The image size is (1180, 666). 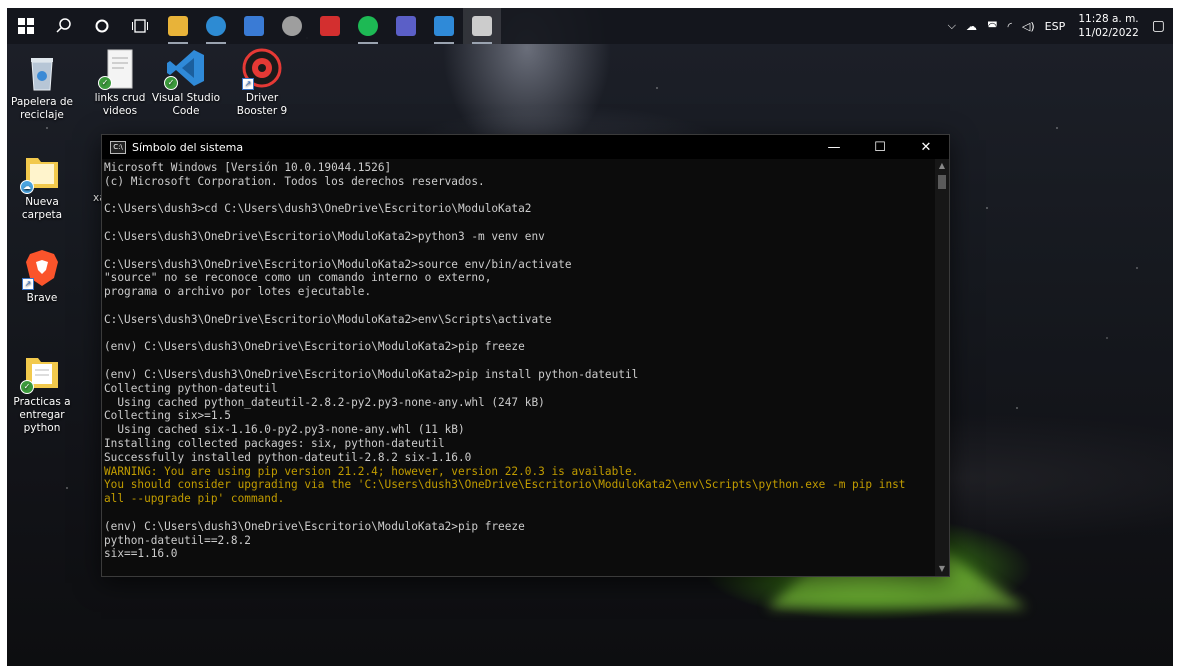 I want to click on vscode-icon, so click(x=444, y=26).